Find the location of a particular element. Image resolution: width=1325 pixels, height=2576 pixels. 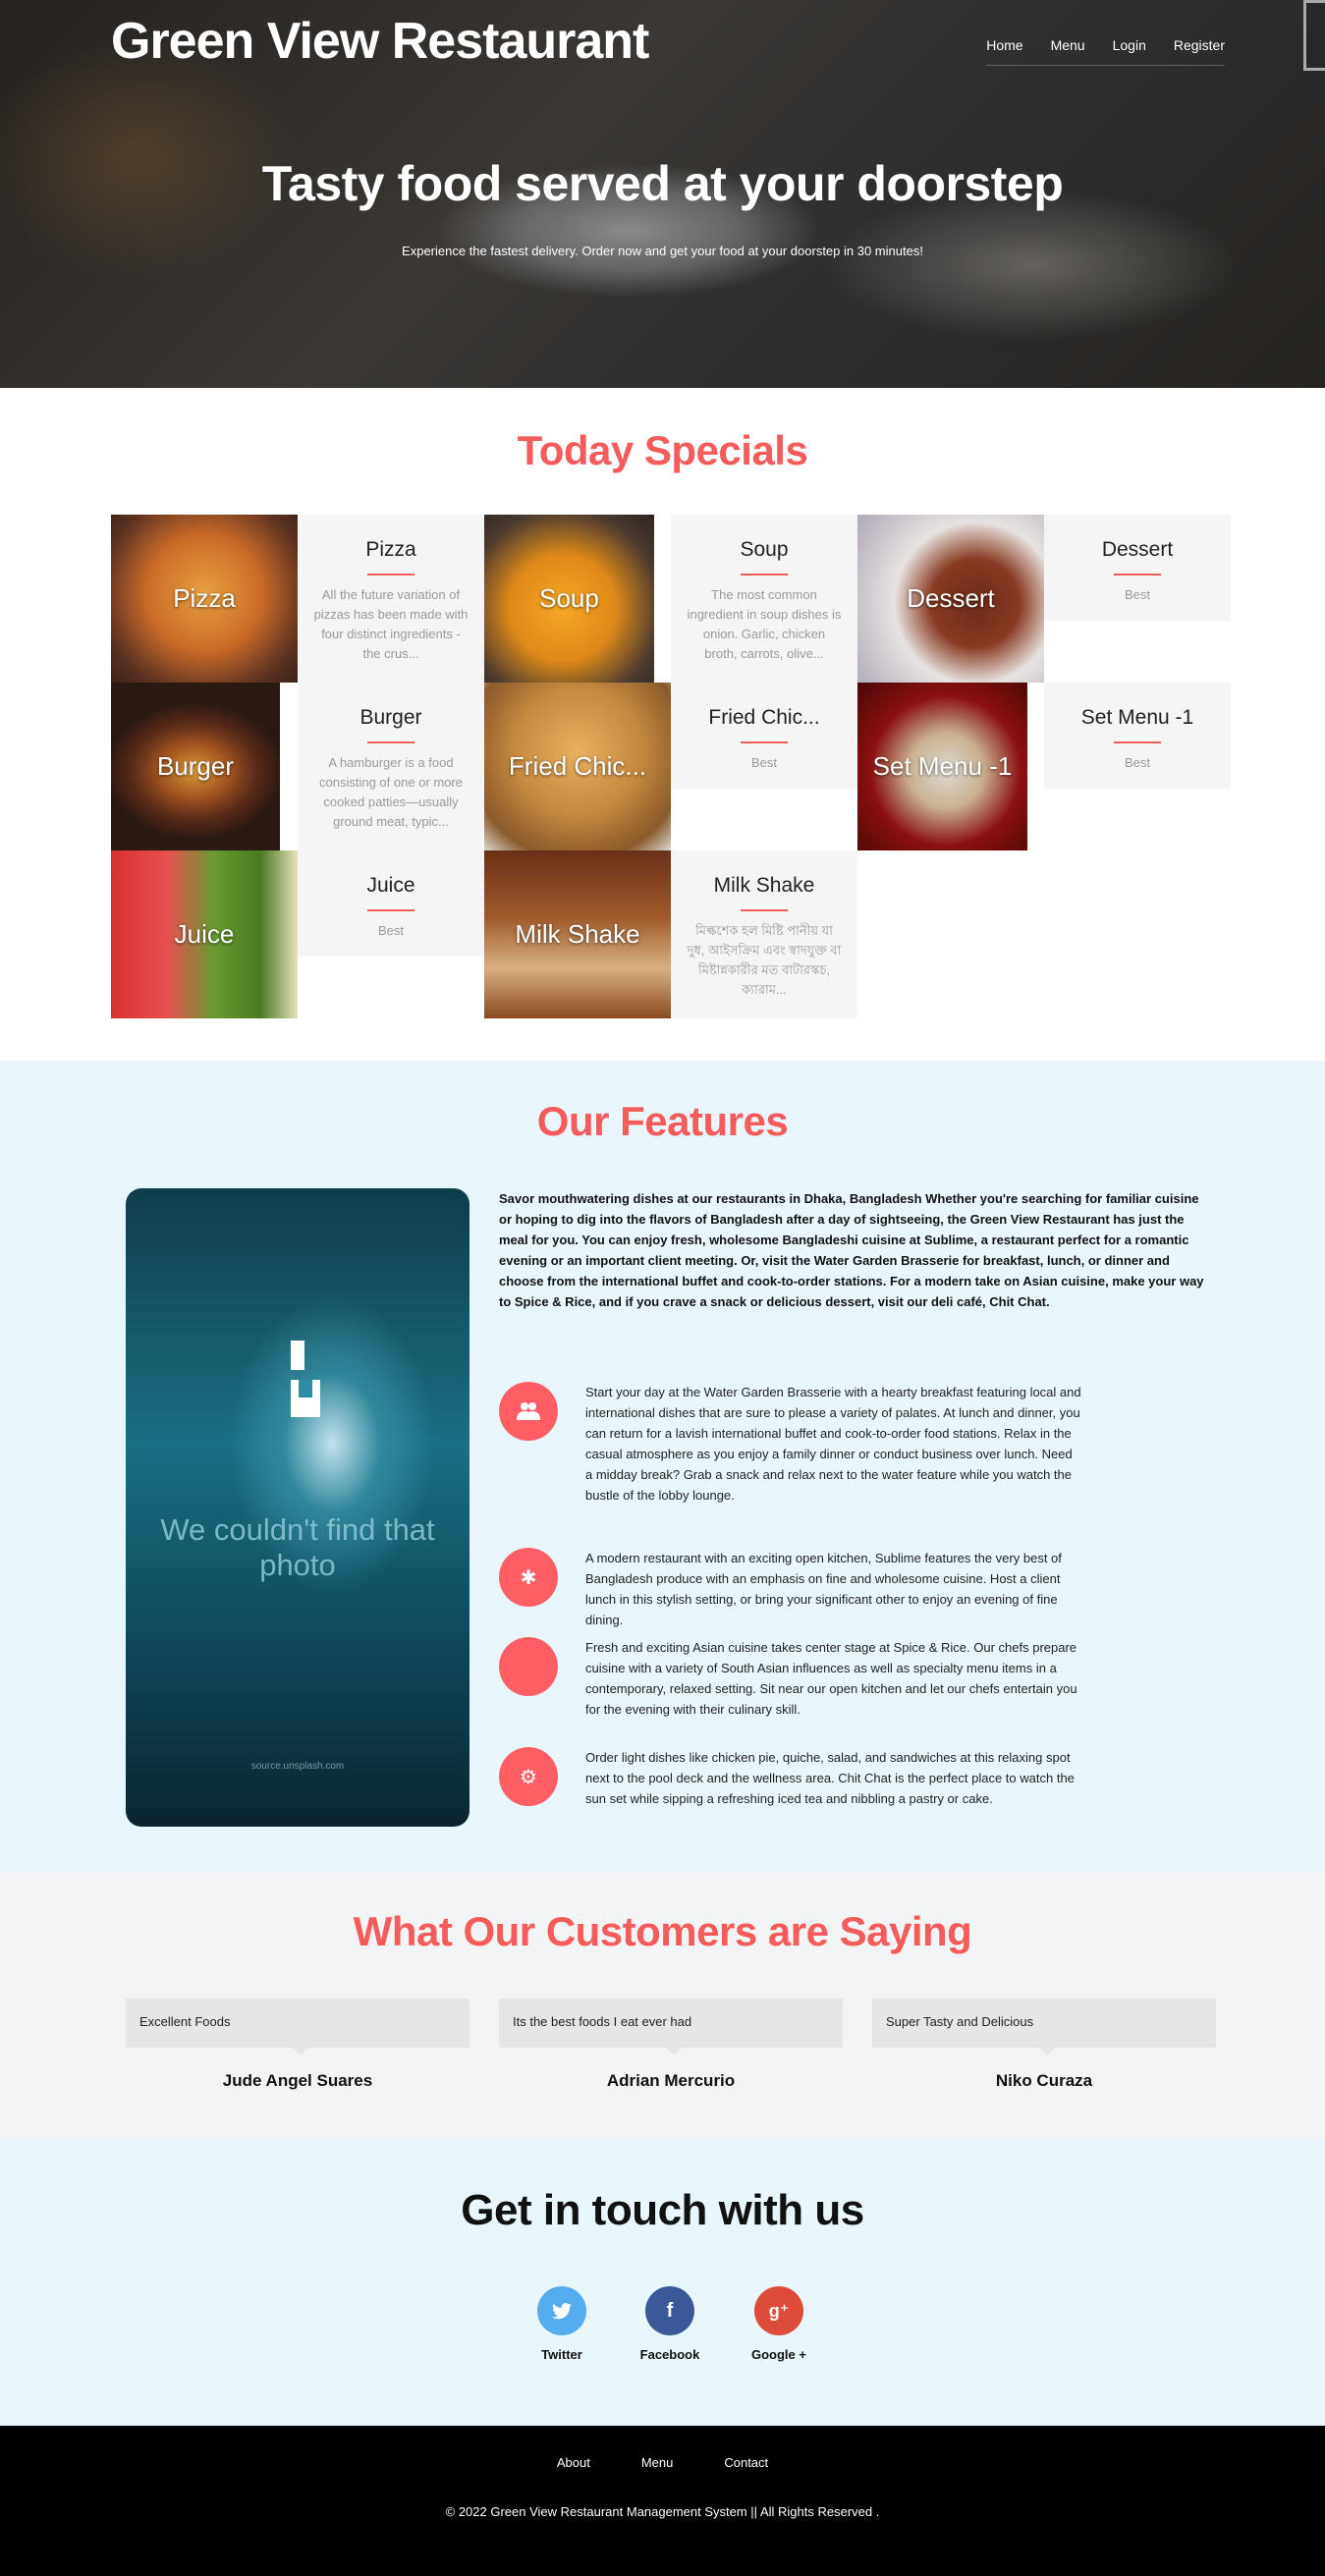

pizza-overlay-label: Pizza is located at coordinates (204, 598).